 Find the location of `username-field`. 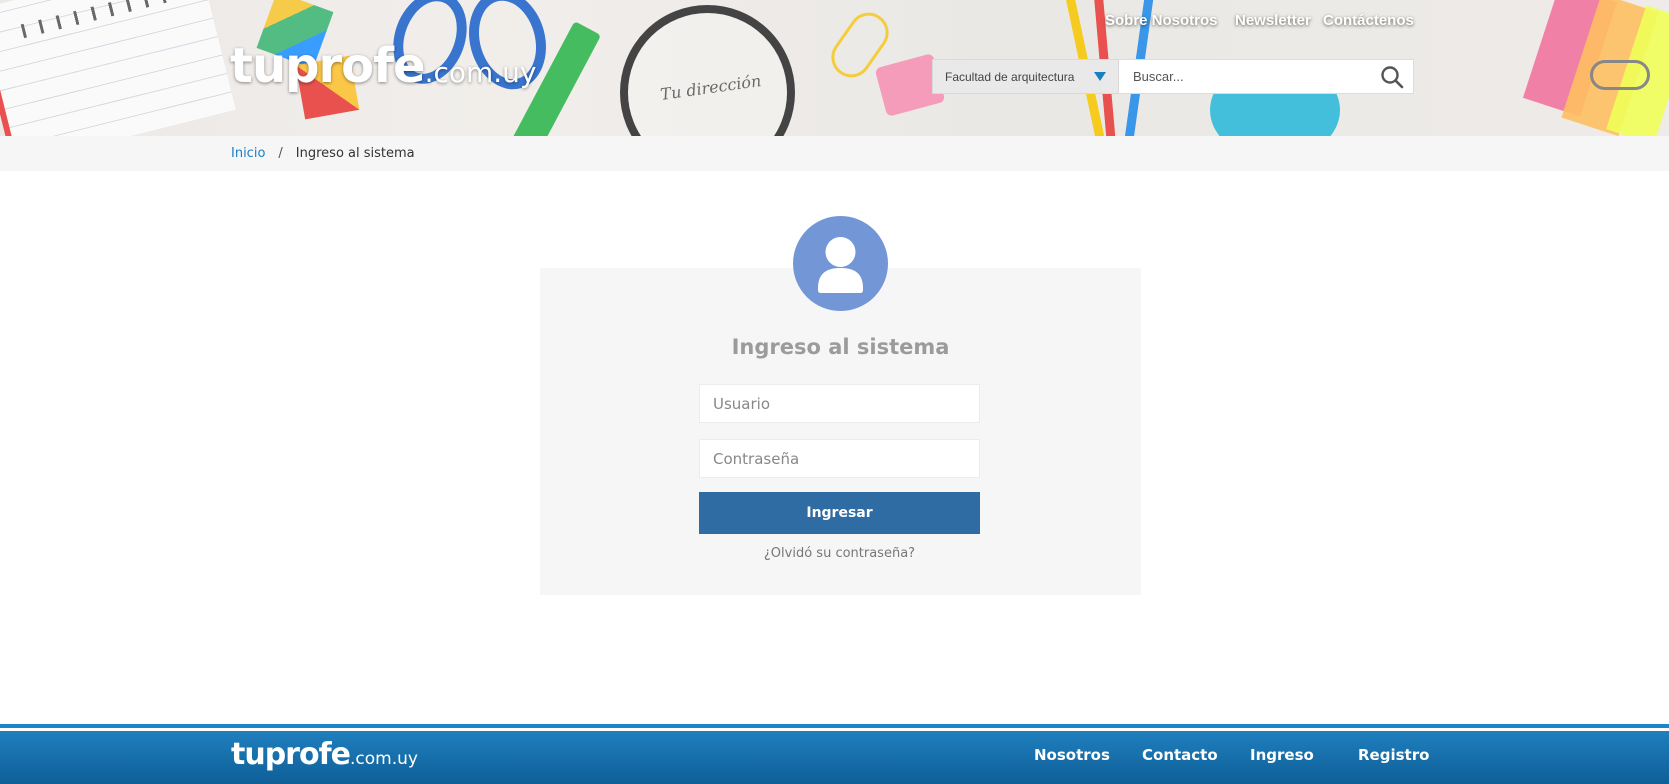

username-field is located at coordinates (839, 403).